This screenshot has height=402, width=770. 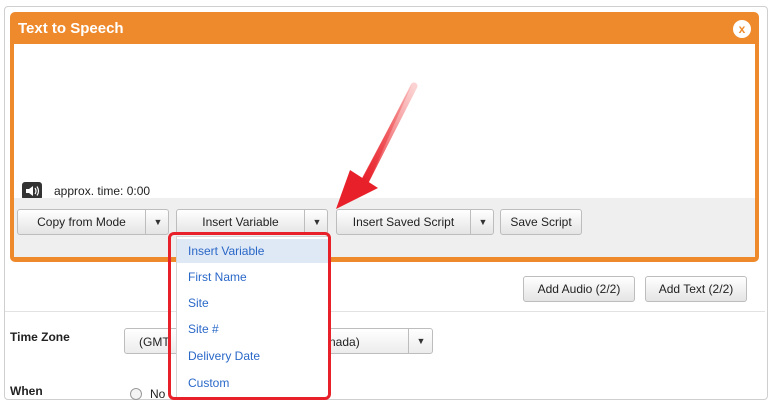 I want to click on time-zone-value-right: nada), so click(x=344, y=342).